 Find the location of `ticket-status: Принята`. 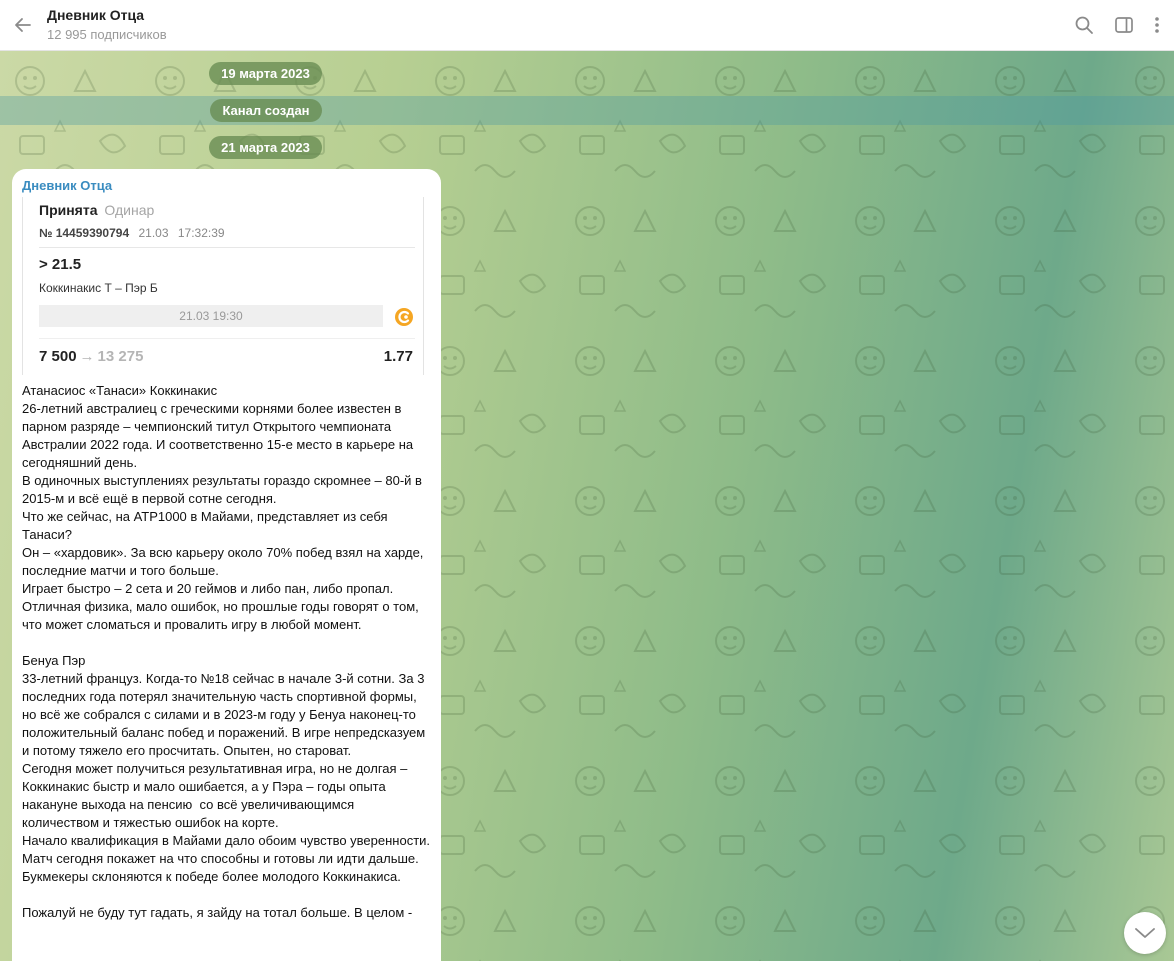

ticket-status: Принята is located at coordinates (68, 210).